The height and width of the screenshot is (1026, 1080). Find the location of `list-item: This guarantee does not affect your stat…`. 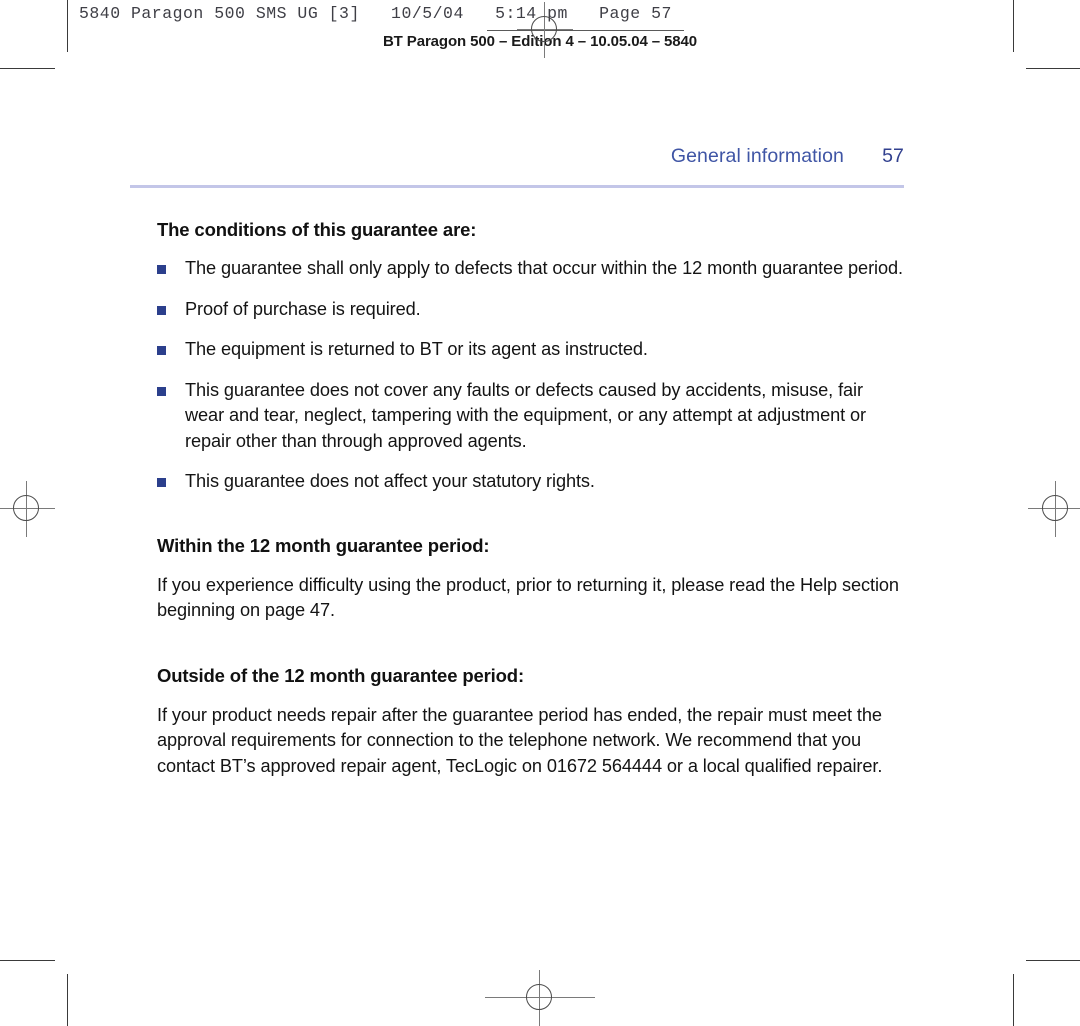

list-item: This guarantee does not affect your stat… is located at coordinates (530, 482).